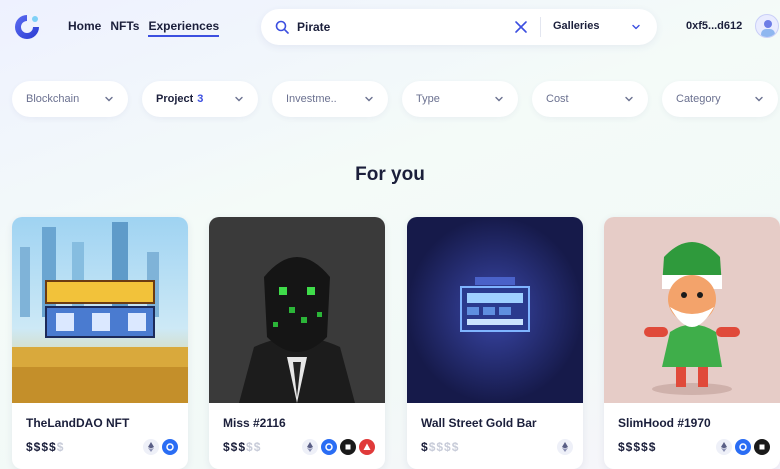  I want to click on price-level-active: $$$$$, so click(637, 447).